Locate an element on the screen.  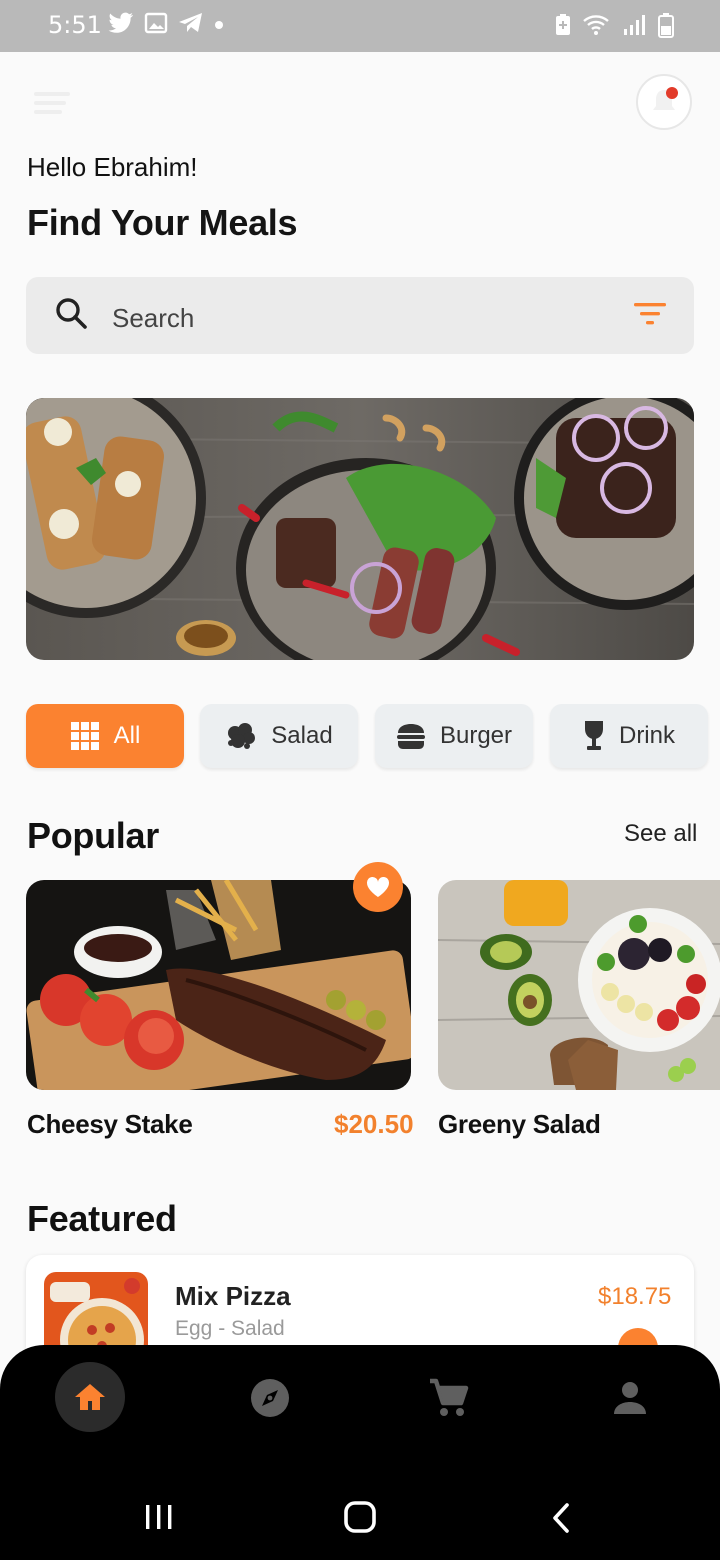
category-label: Burger is located at coordinates (476, 735).